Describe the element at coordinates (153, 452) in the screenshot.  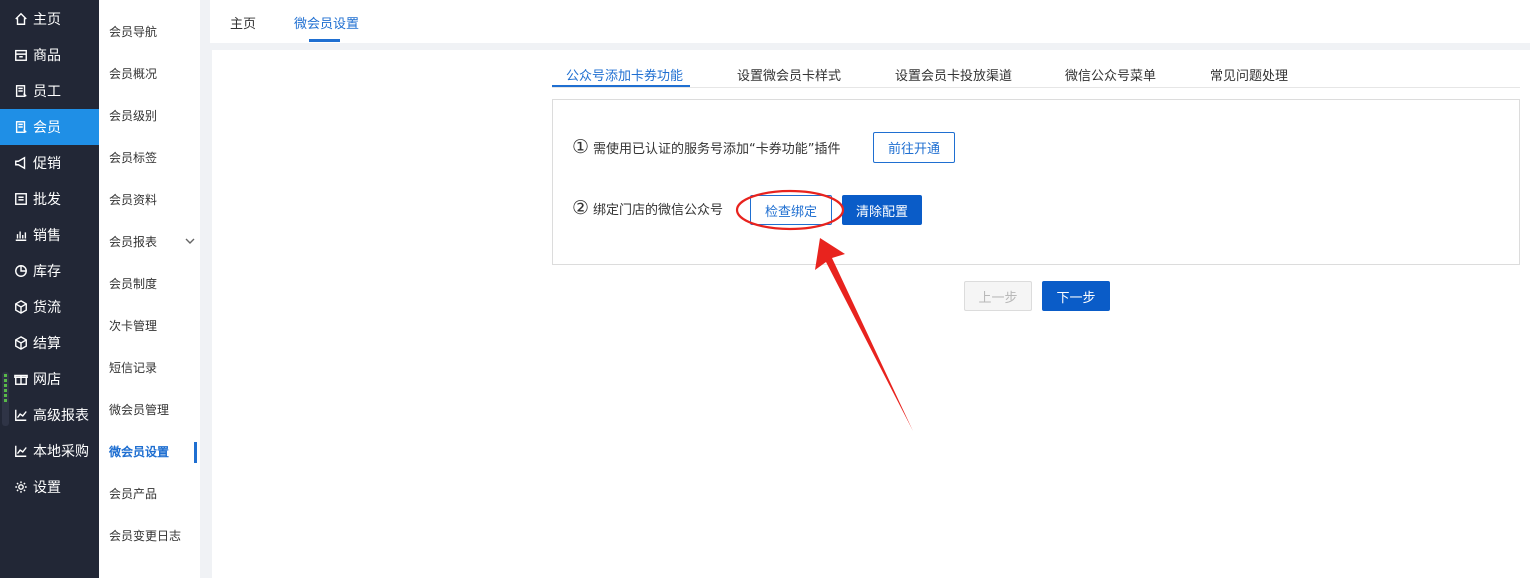
I see `subnav-item-active: 微会员设置` at that location.